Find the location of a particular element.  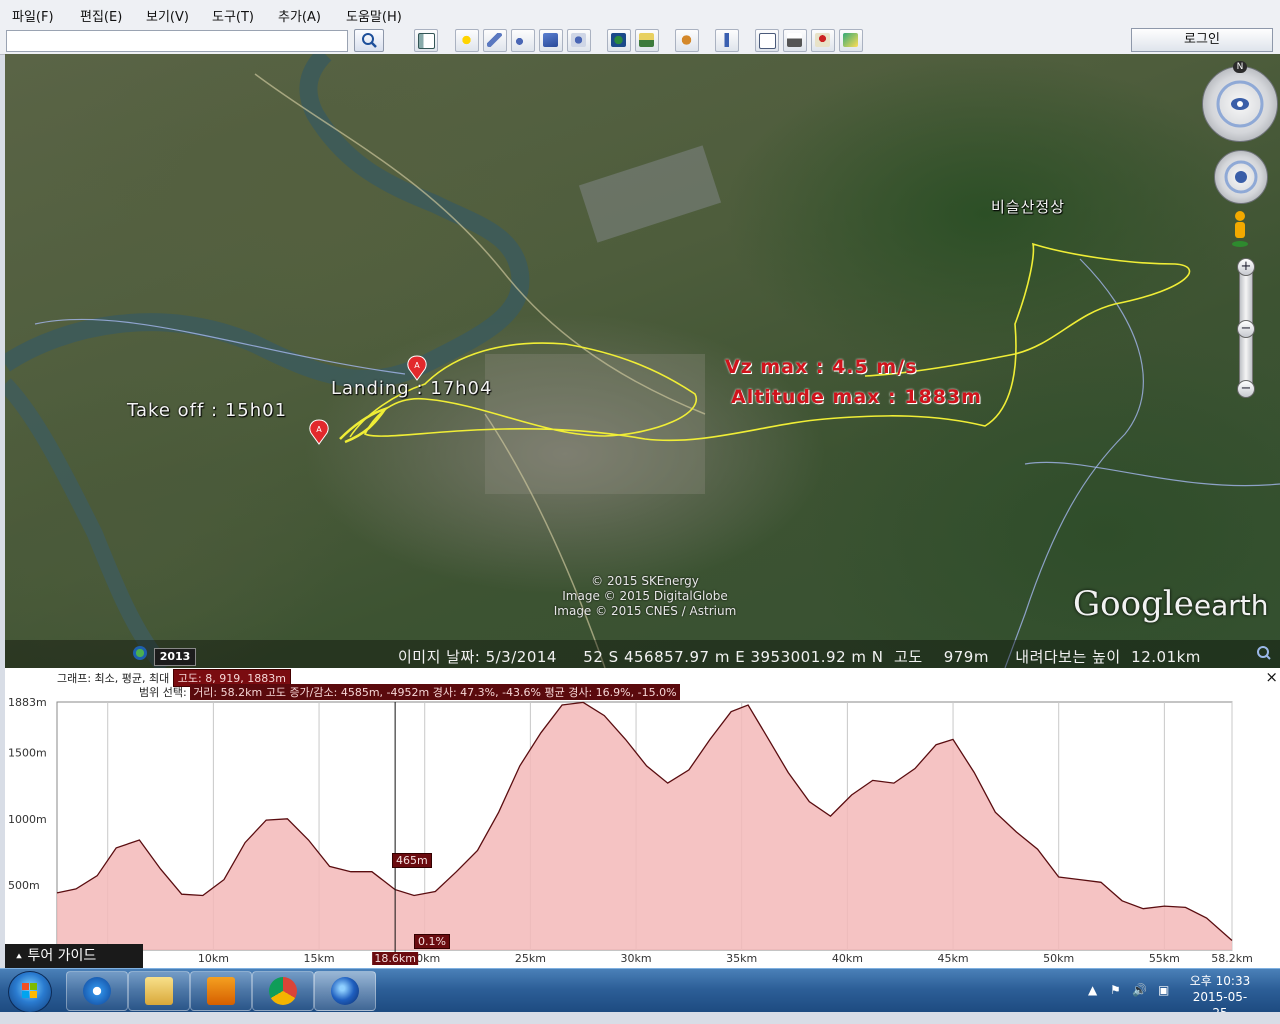

print-button is located at coordinates (795, 40).